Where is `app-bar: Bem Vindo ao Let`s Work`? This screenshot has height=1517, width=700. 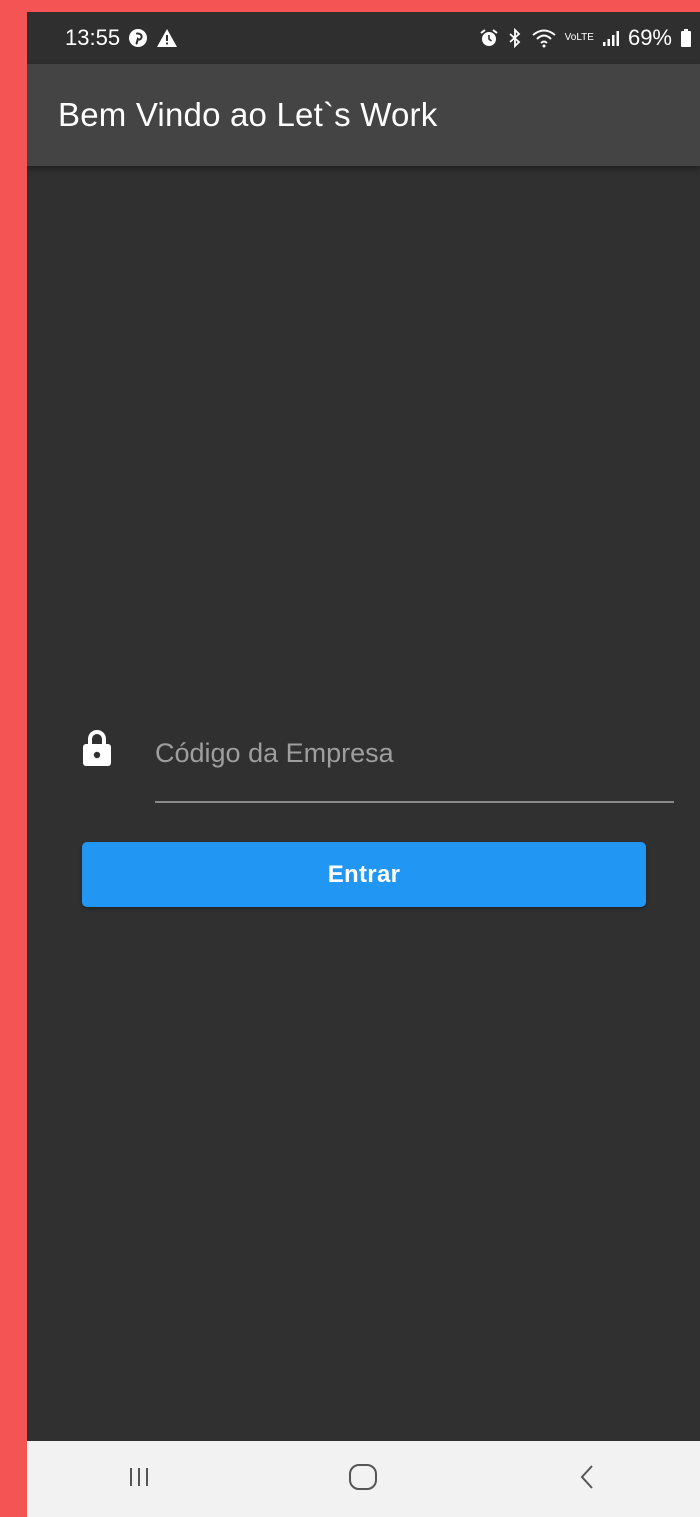 app-bar: Bem Vindo ao Let`s Work is located at coordinates (363, 115).